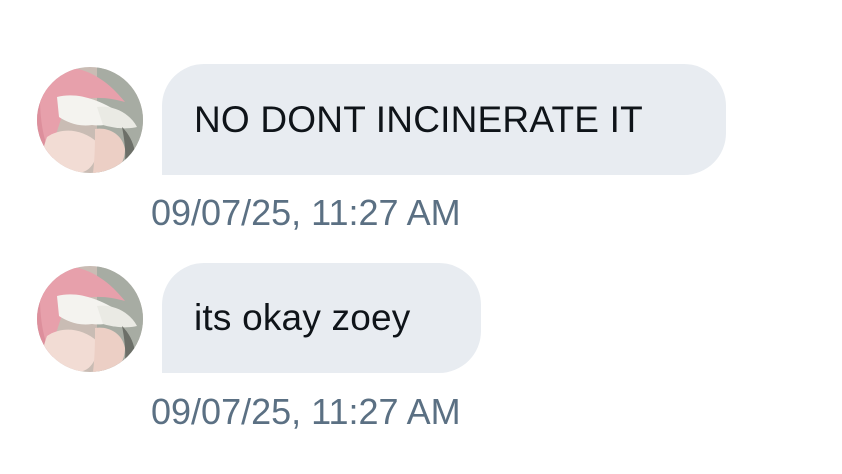 Image resolution: width=842 pixels, height=474 pixels. What do you see at coordinates (418, 119) in the screenshot?
I see `message-text: NO DONT INCINERATE IT` at bounding box center [418, 119].